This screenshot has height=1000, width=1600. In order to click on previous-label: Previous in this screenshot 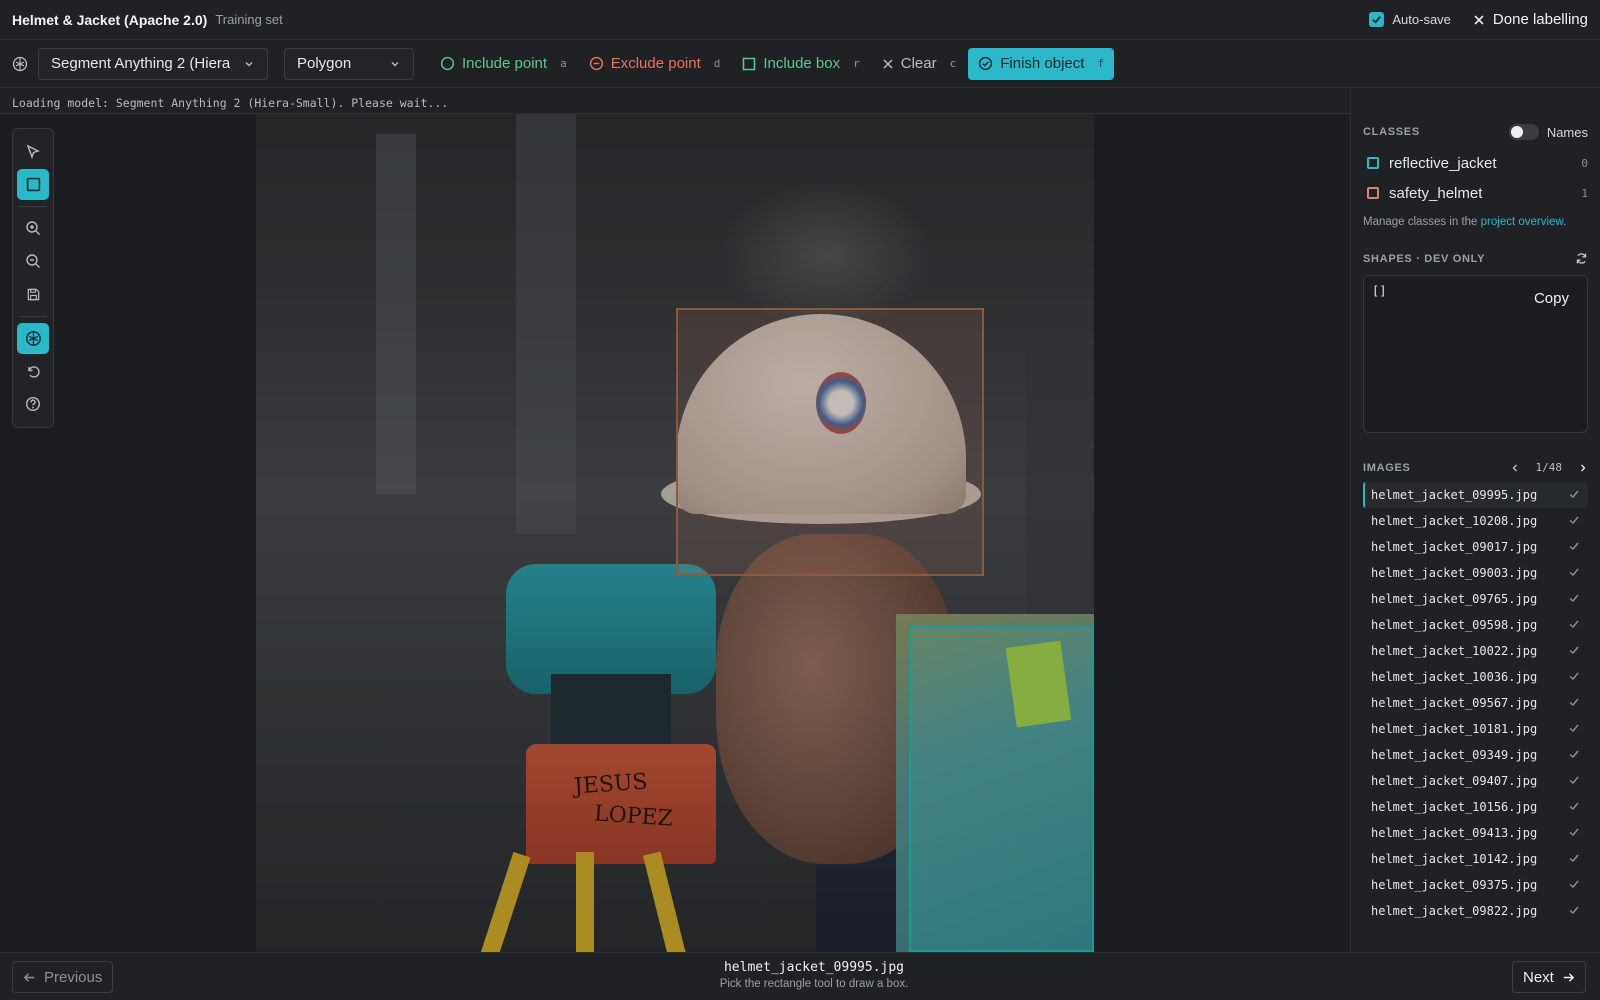, I will do `click(73, 977)`.